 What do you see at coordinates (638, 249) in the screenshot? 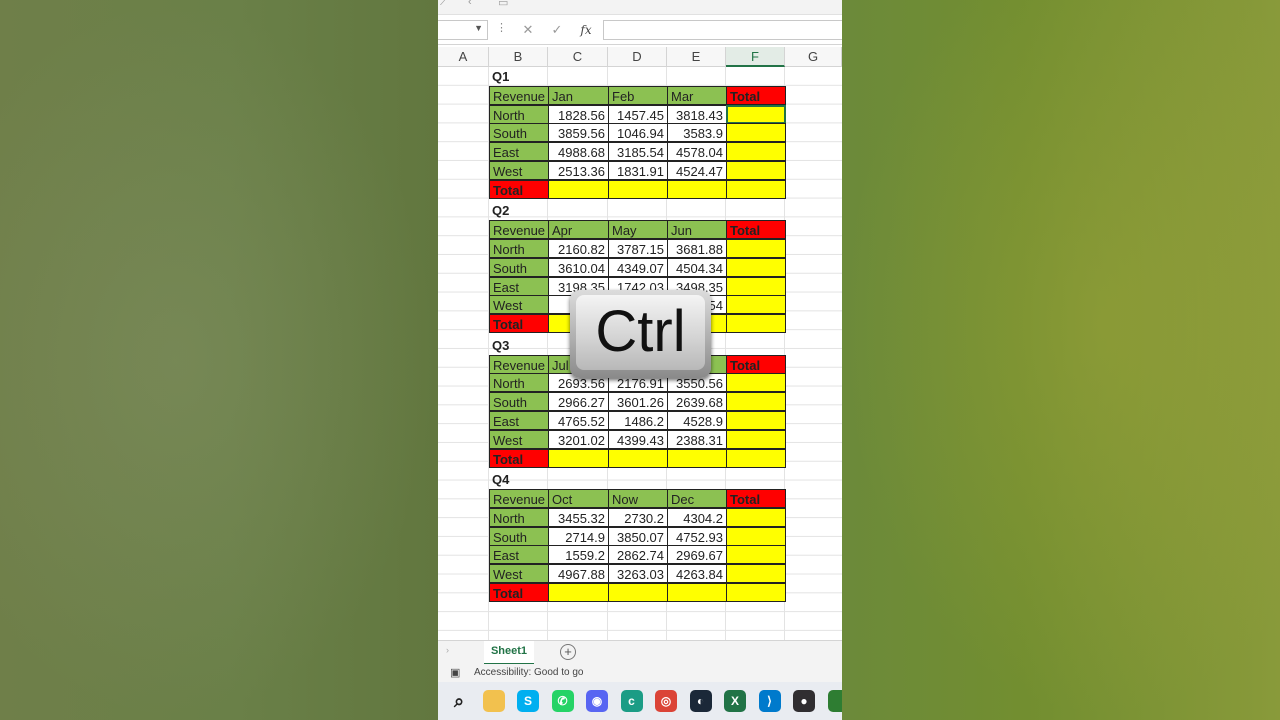
I see `value-cell: 3787.15` at bounding box center [638, 249].